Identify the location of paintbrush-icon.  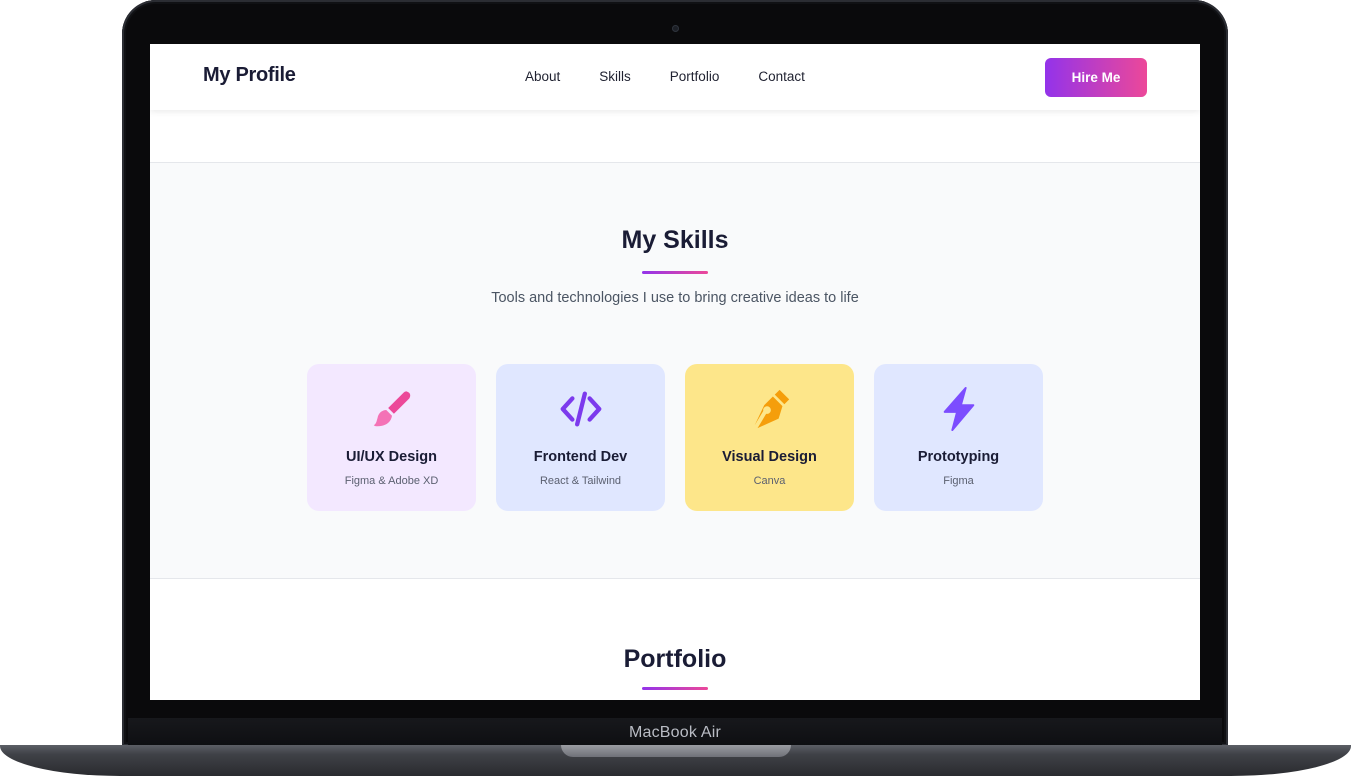
(391, 409).